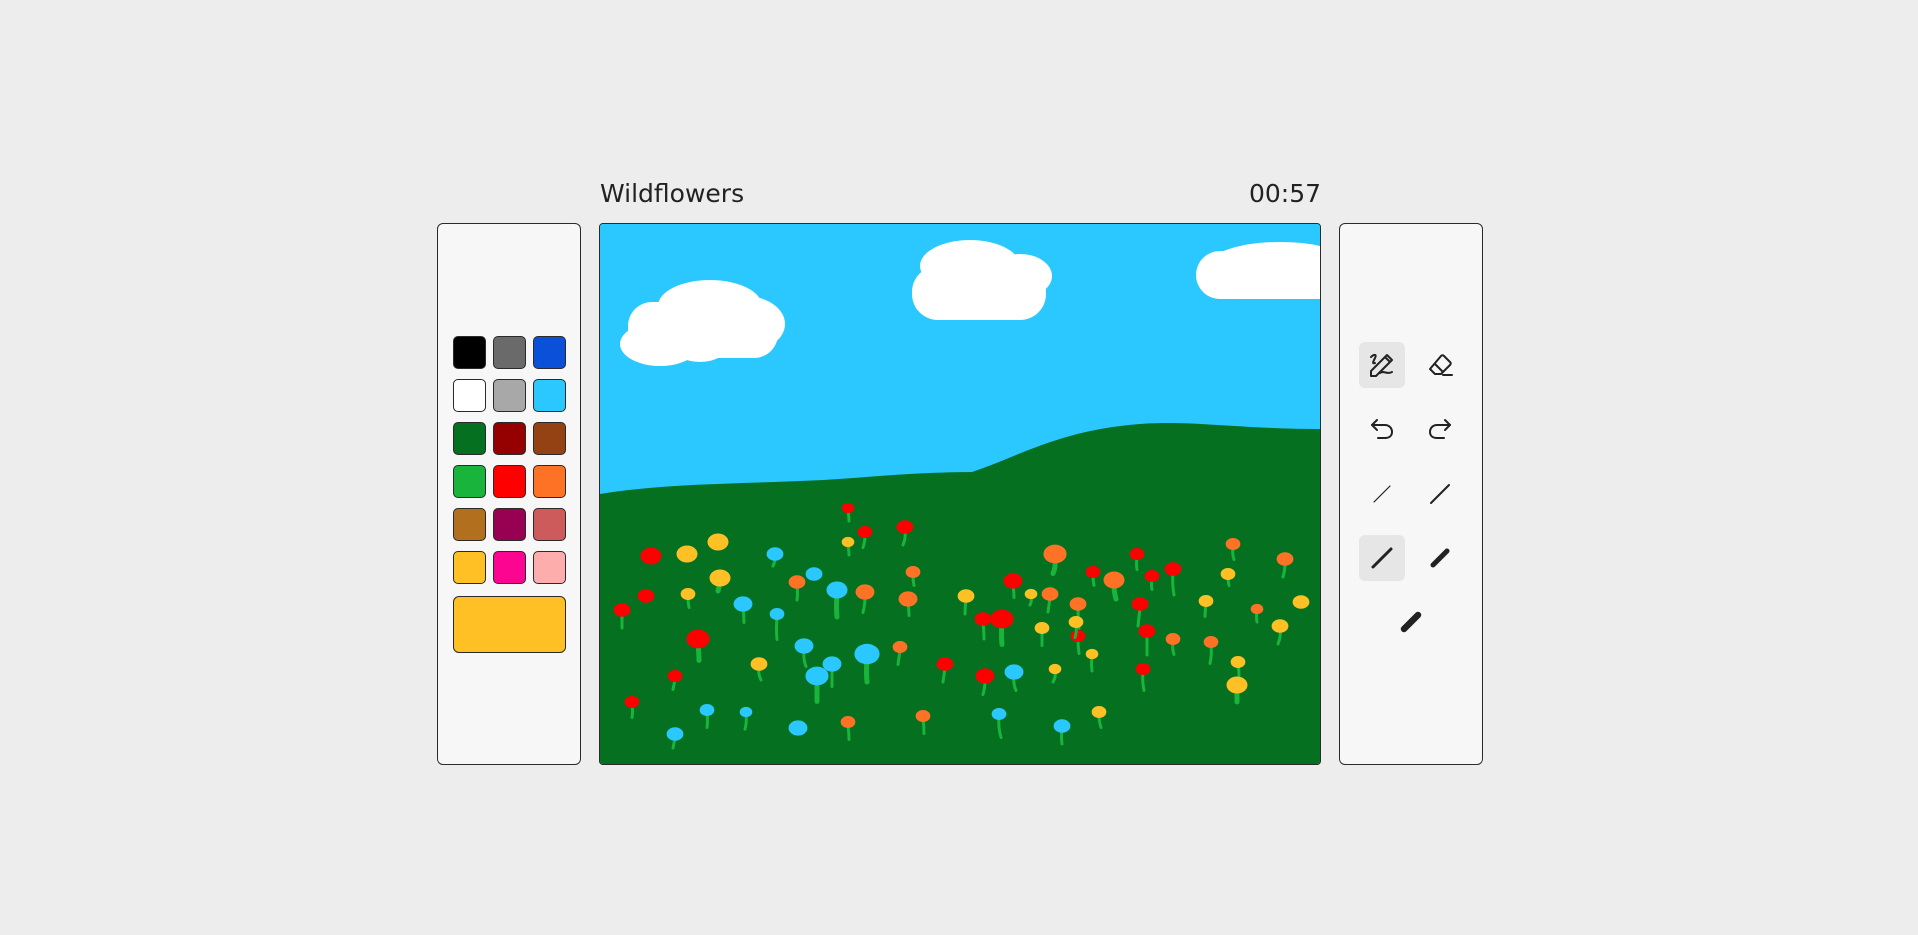  Describe the element at coordinates (1284, 193) in the screenshot. I see `countdown-timer: 00:57` at that location.